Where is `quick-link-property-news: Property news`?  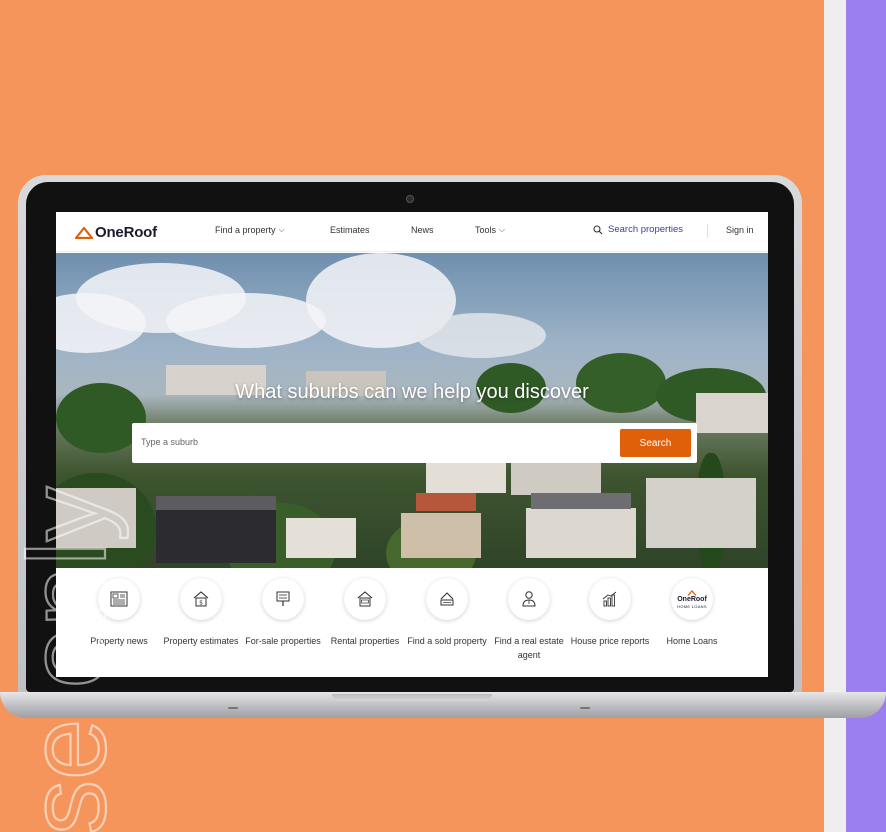 quick-link-property-news: Property news is located at coordinates (119, 613).